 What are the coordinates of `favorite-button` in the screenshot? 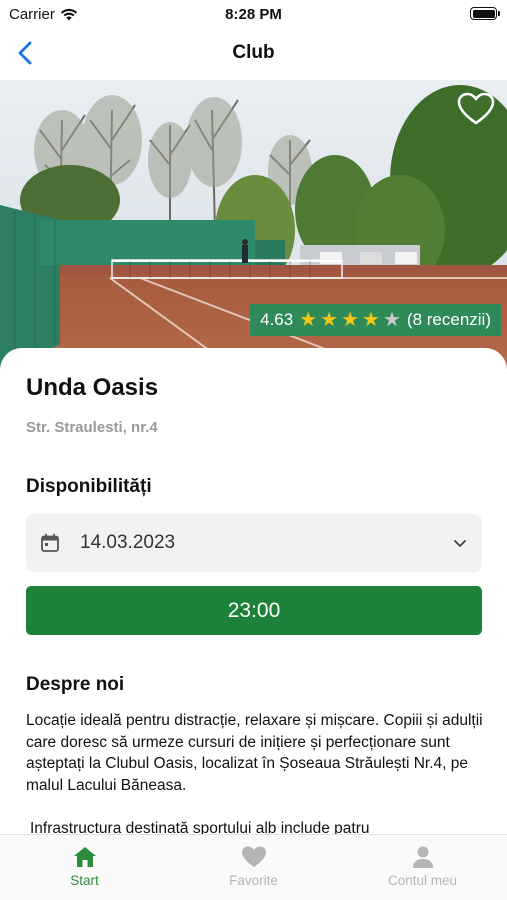 It's located at (476, 110).